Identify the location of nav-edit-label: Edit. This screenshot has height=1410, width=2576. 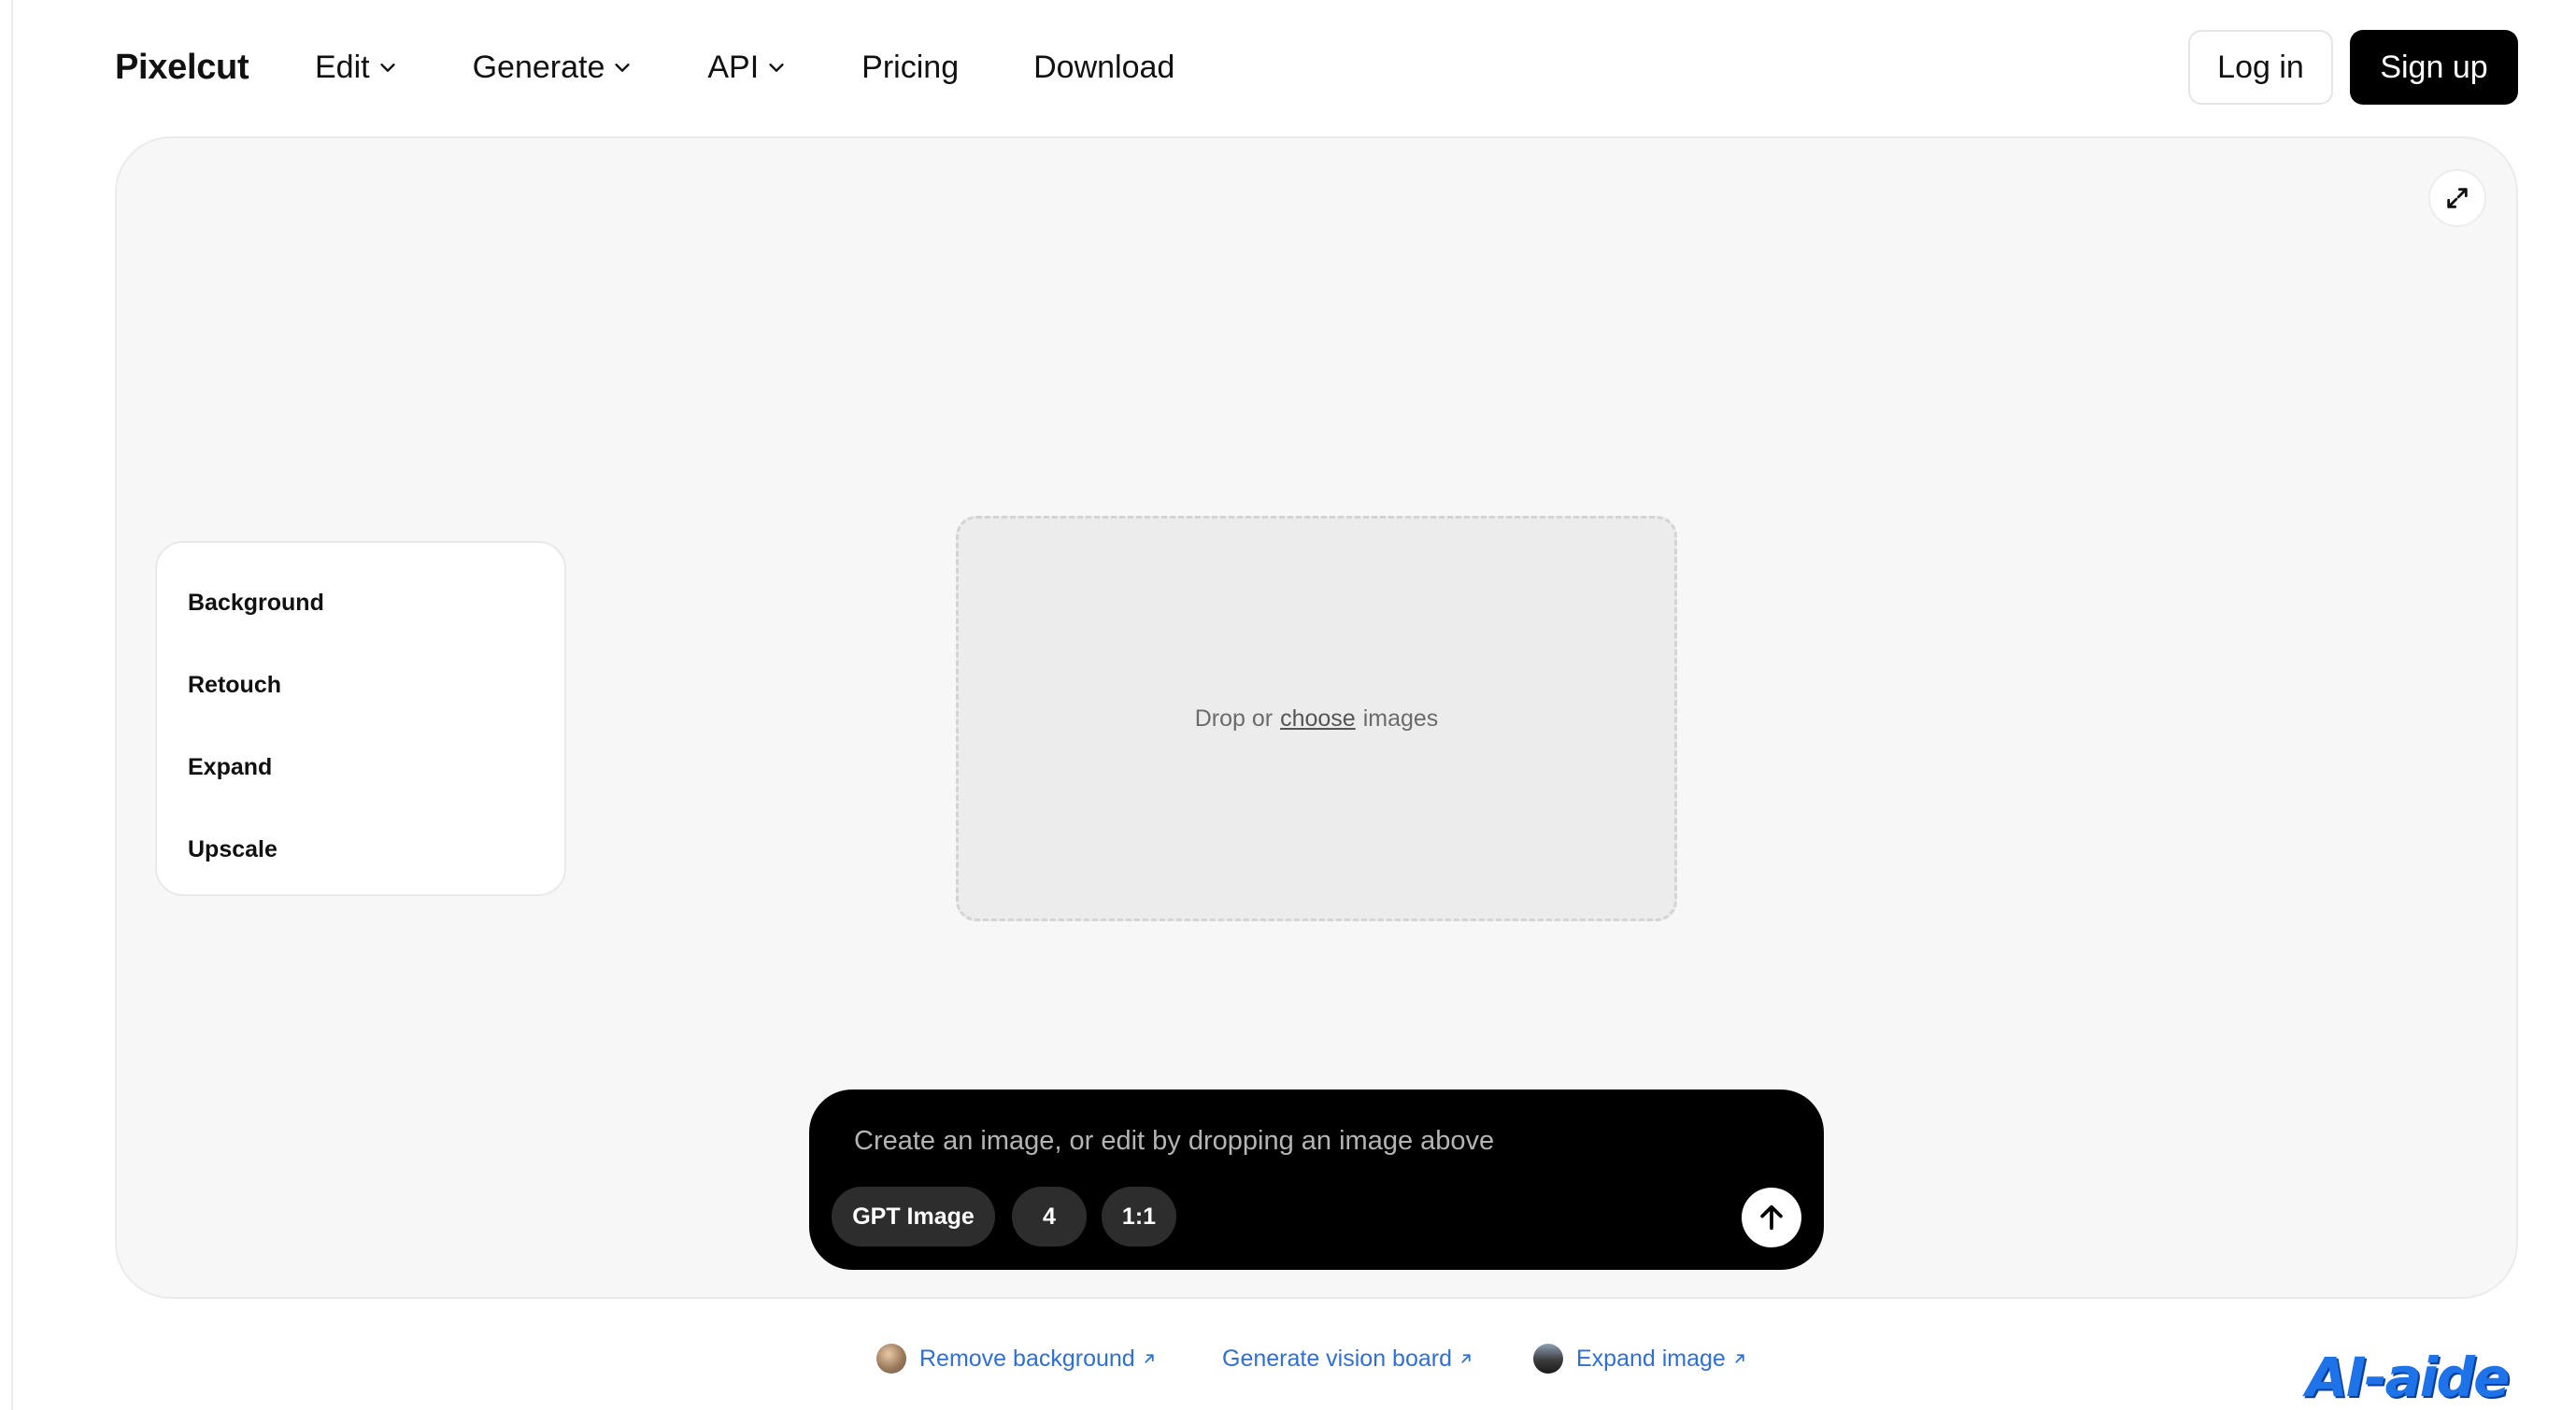
(343, 67).